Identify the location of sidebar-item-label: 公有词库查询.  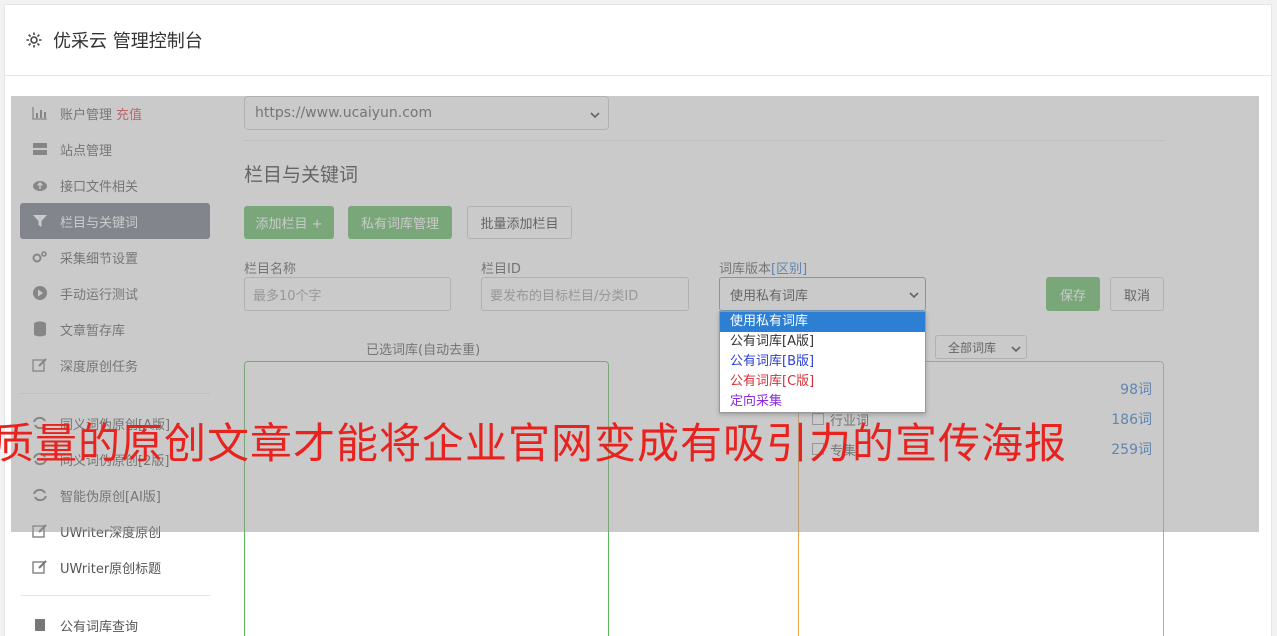
(99, 627).